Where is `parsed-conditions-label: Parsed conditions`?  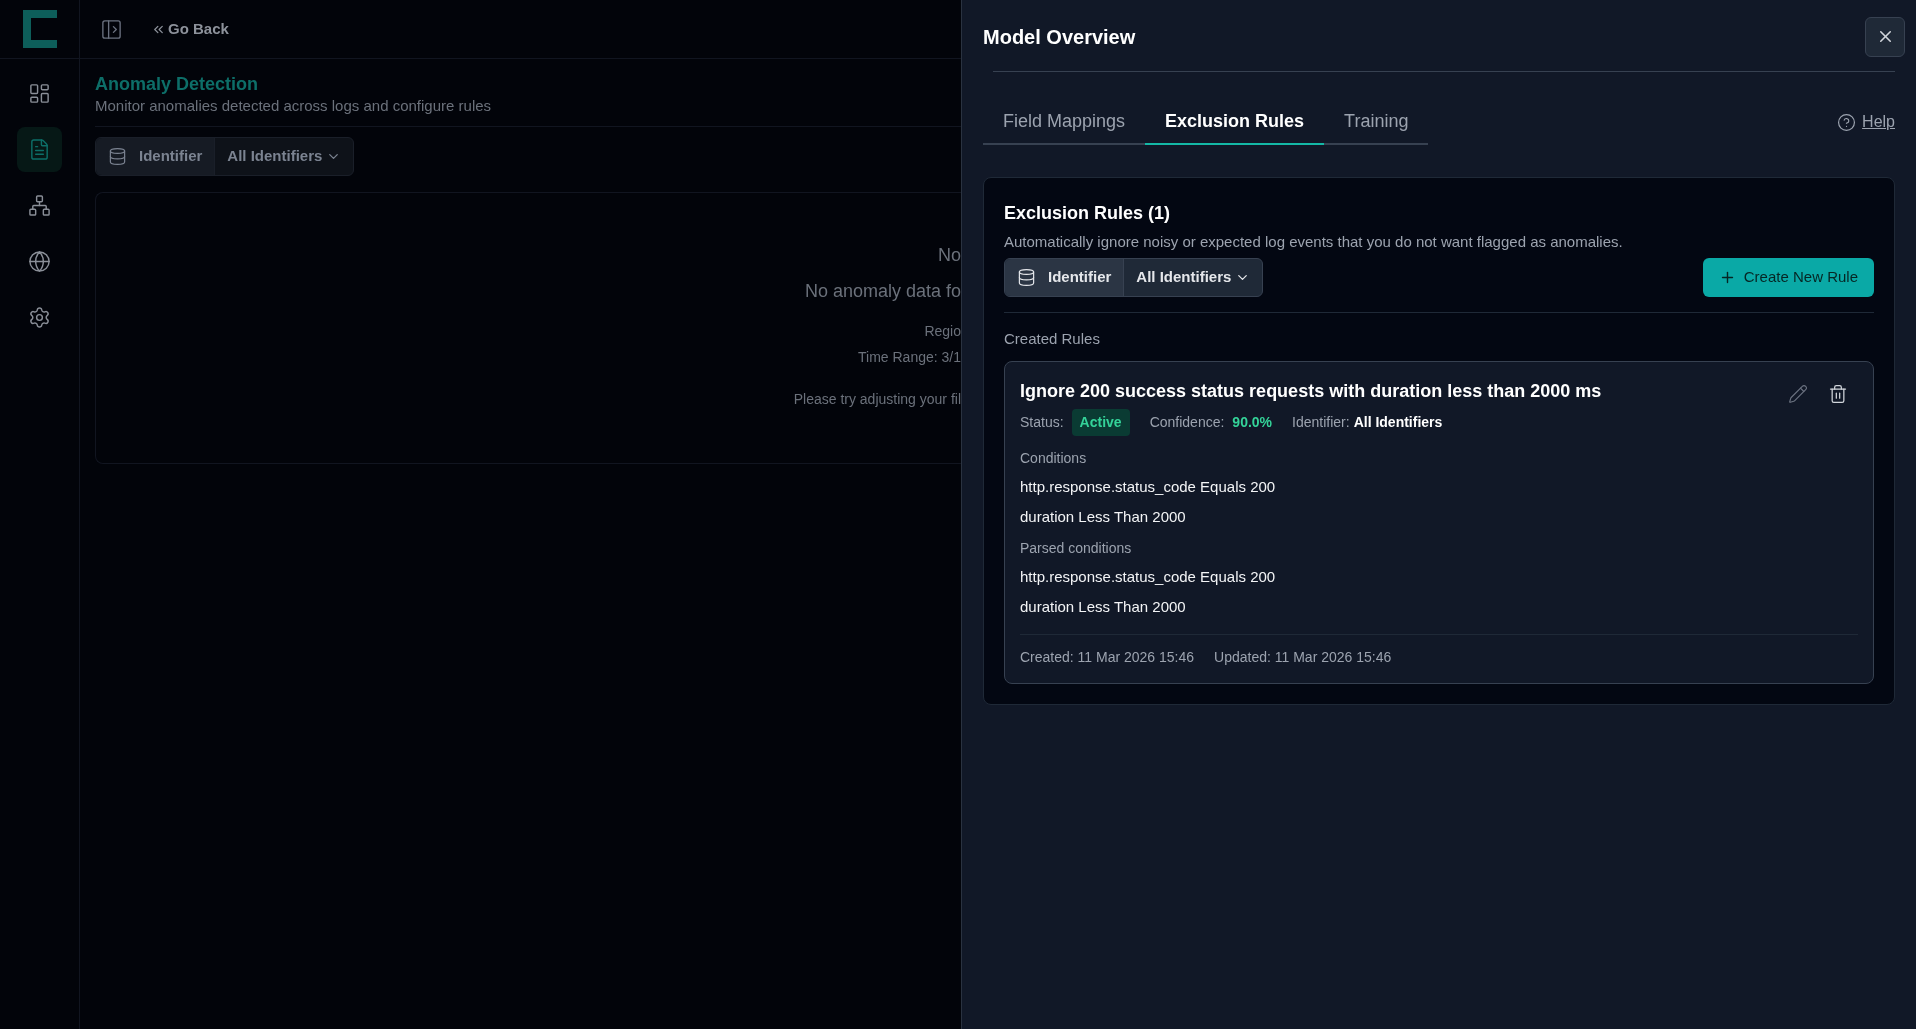
parsed-conditions-label: Parsed conditions is located at coordinates (1076, 548).